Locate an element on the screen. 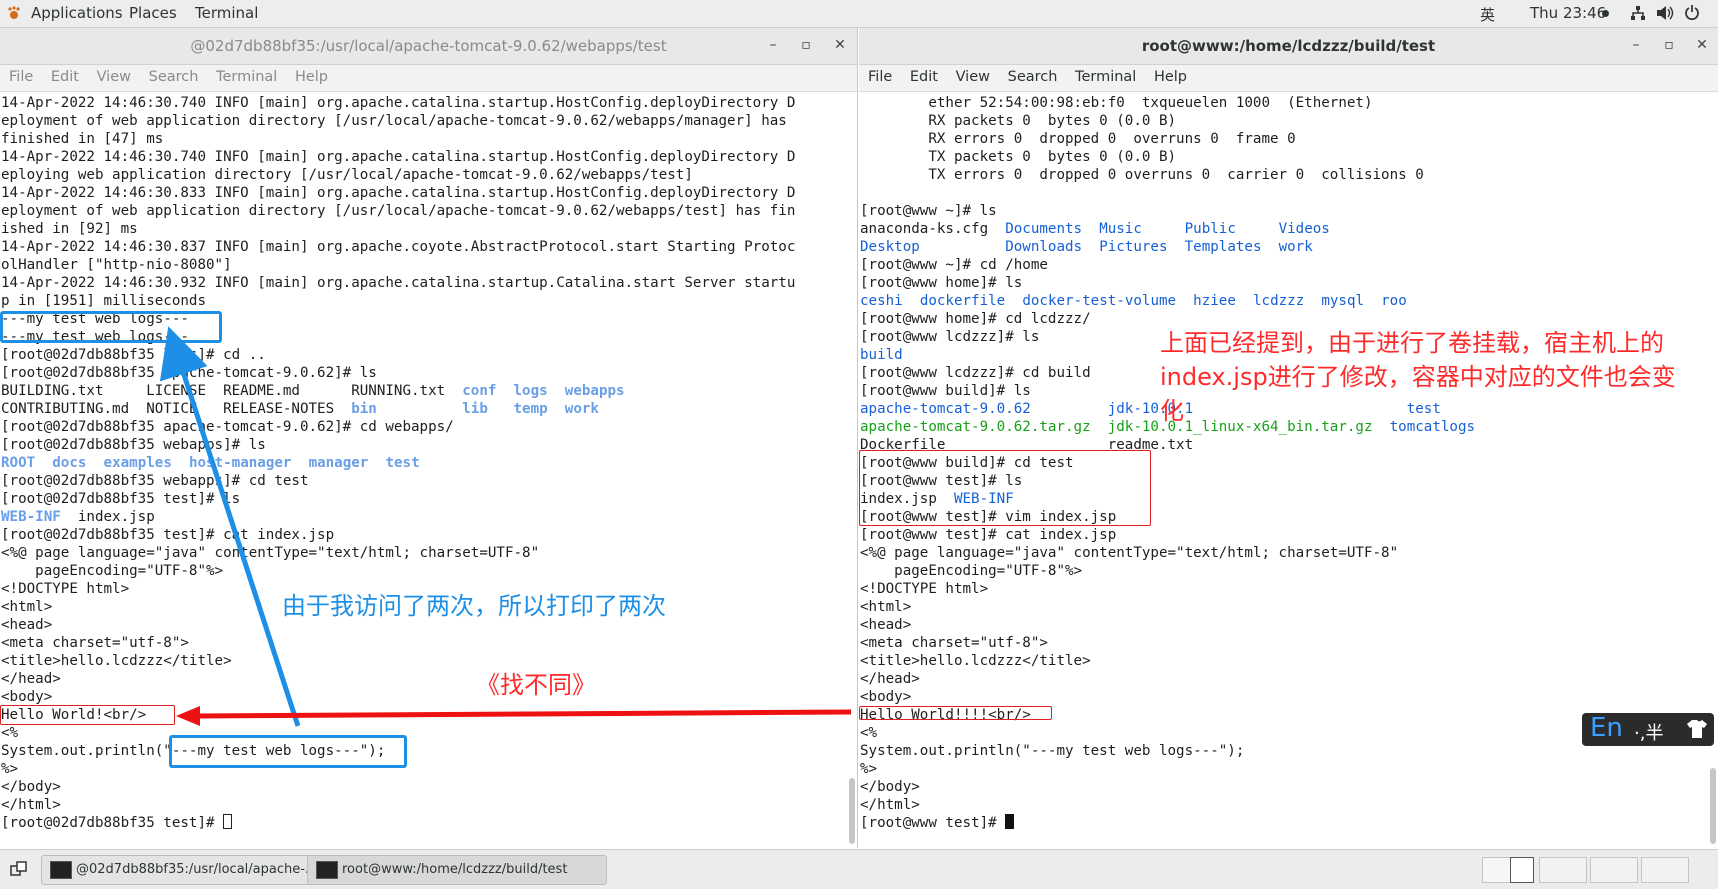 This screenshot has height=889, width=1718. ime-toolbar: En ·,半 is located at coordinates (1648, 729).